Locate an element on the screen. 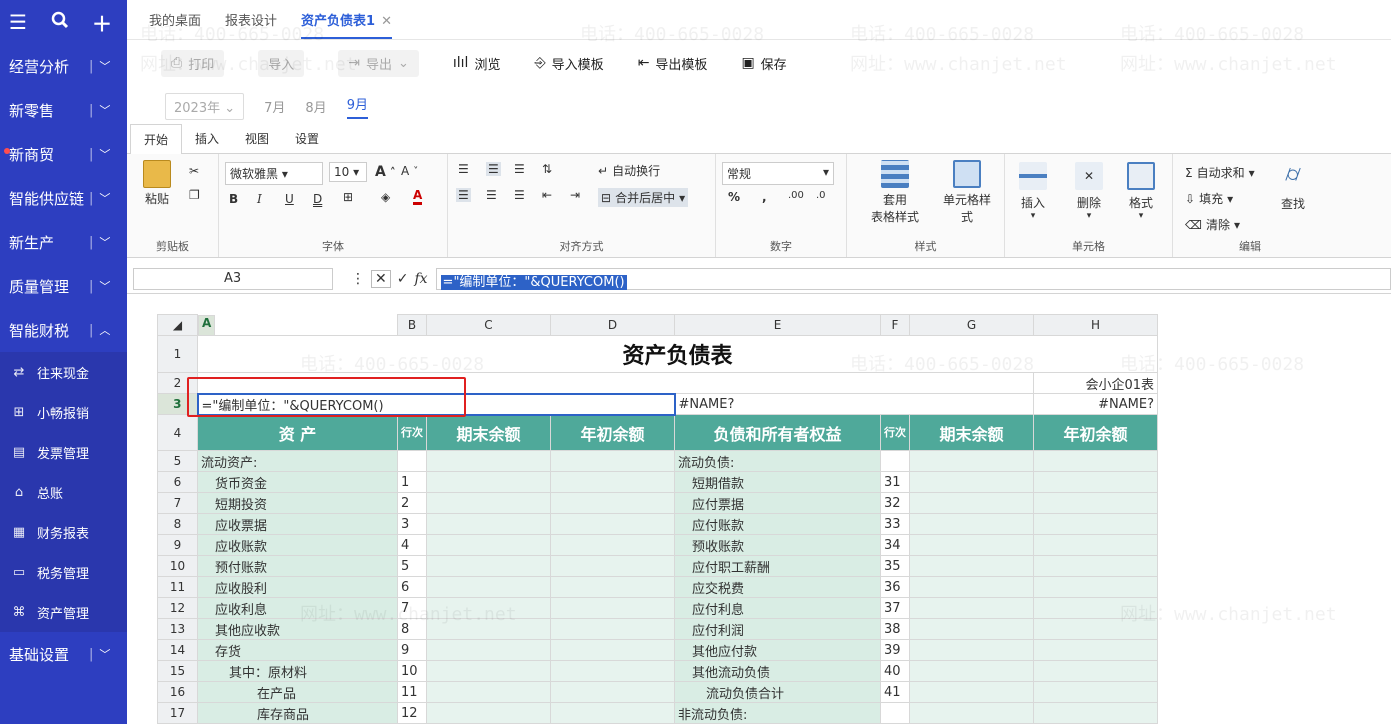  import-button: 导入 is located at coordinates (281, 63).